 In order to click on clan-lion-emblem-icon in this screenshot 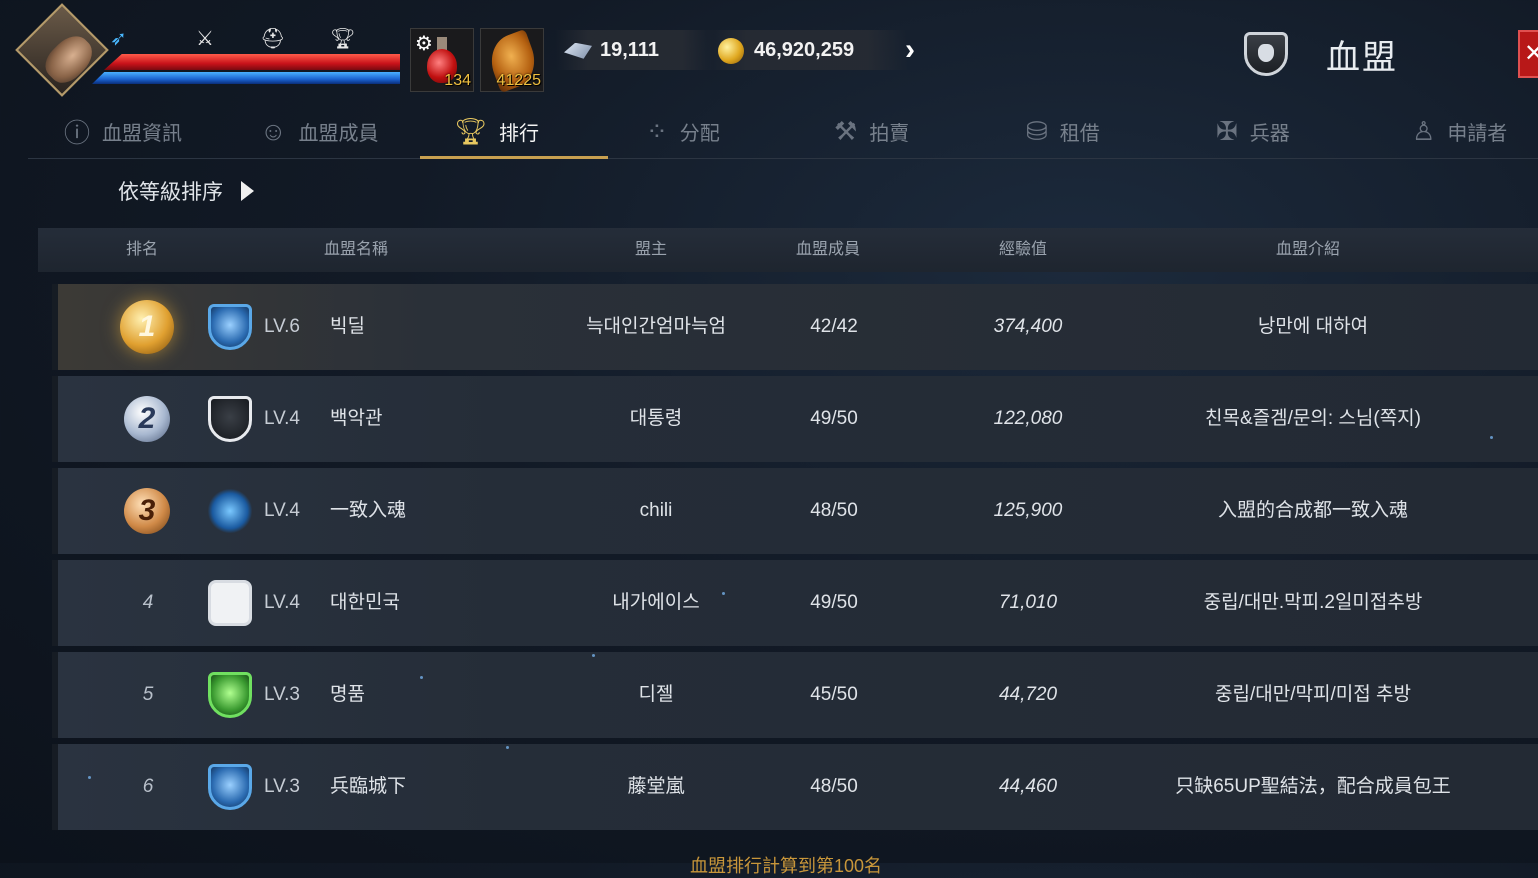, I will do `click(1266, 54)`.